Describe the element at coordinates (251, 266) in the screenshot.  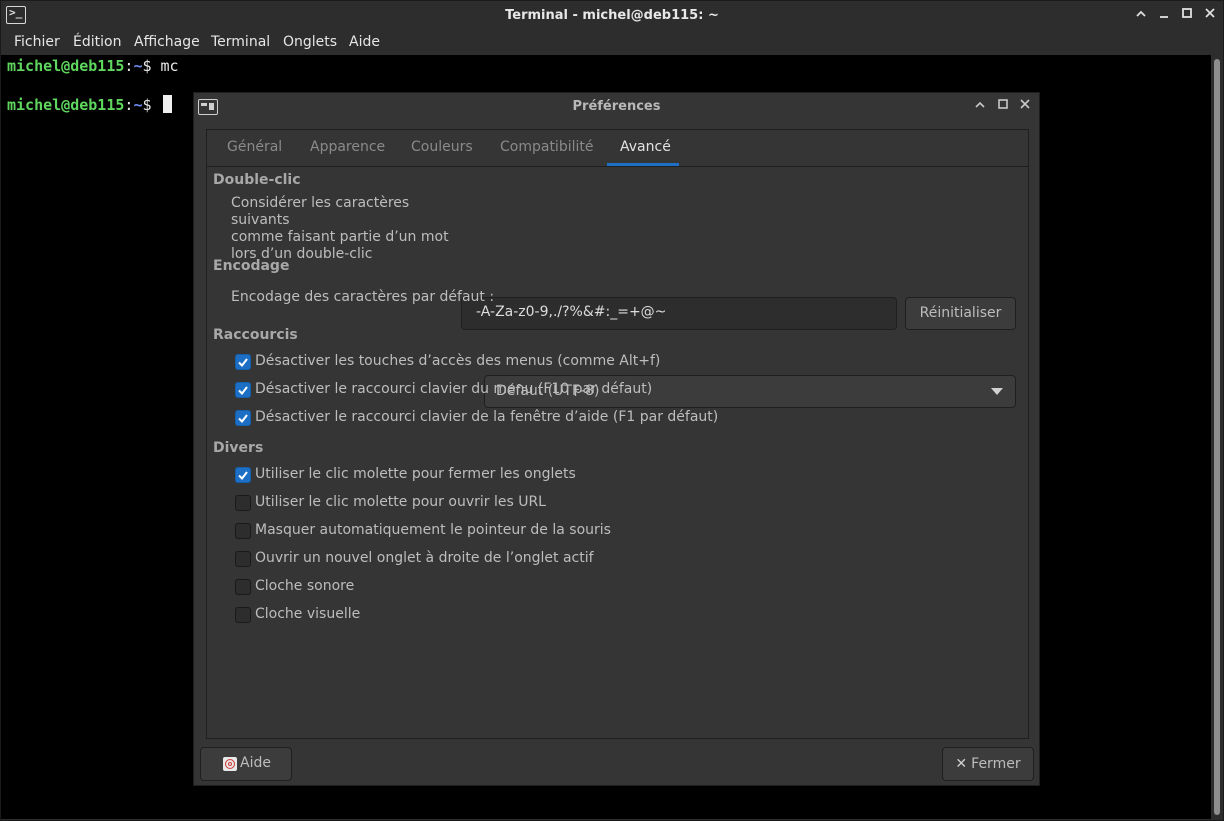
I see `section-encoding: Encodage` at that location.